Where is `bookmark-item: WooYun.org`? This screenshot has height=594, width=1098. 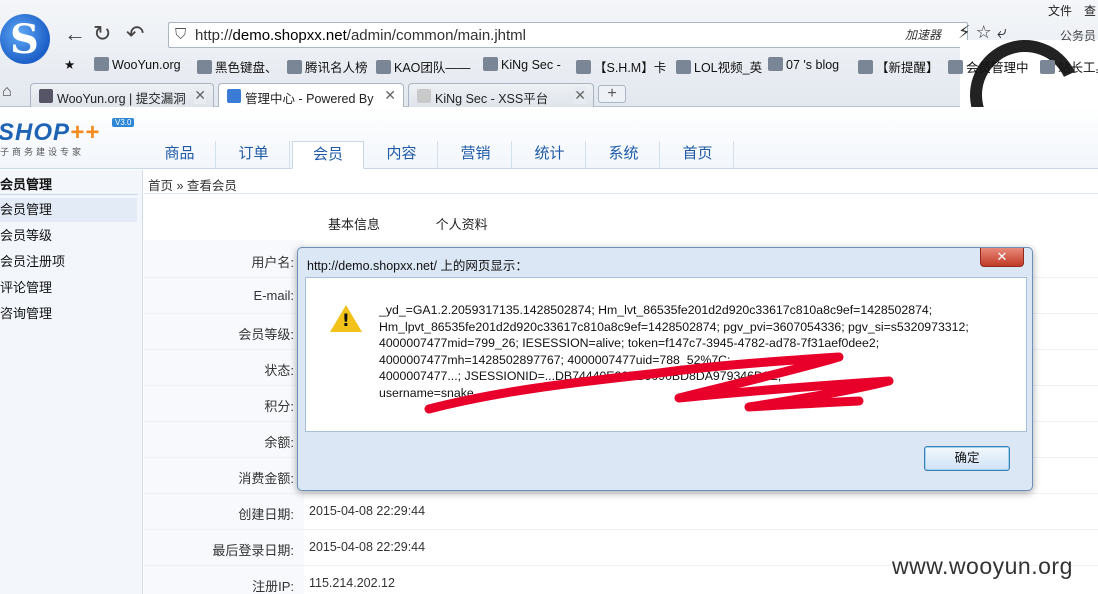
bookmark-item: WooYun.org is located at coordinates (137, 64).